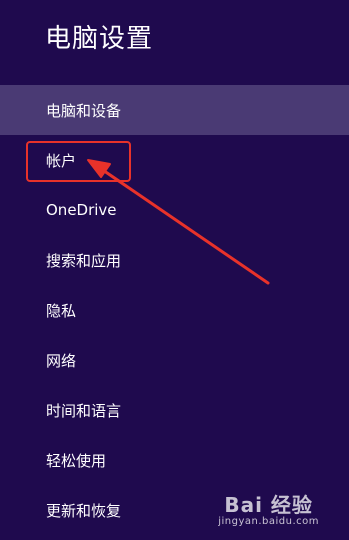  I want to click on menu-item-accounts: 帐户, so click(174, 160).